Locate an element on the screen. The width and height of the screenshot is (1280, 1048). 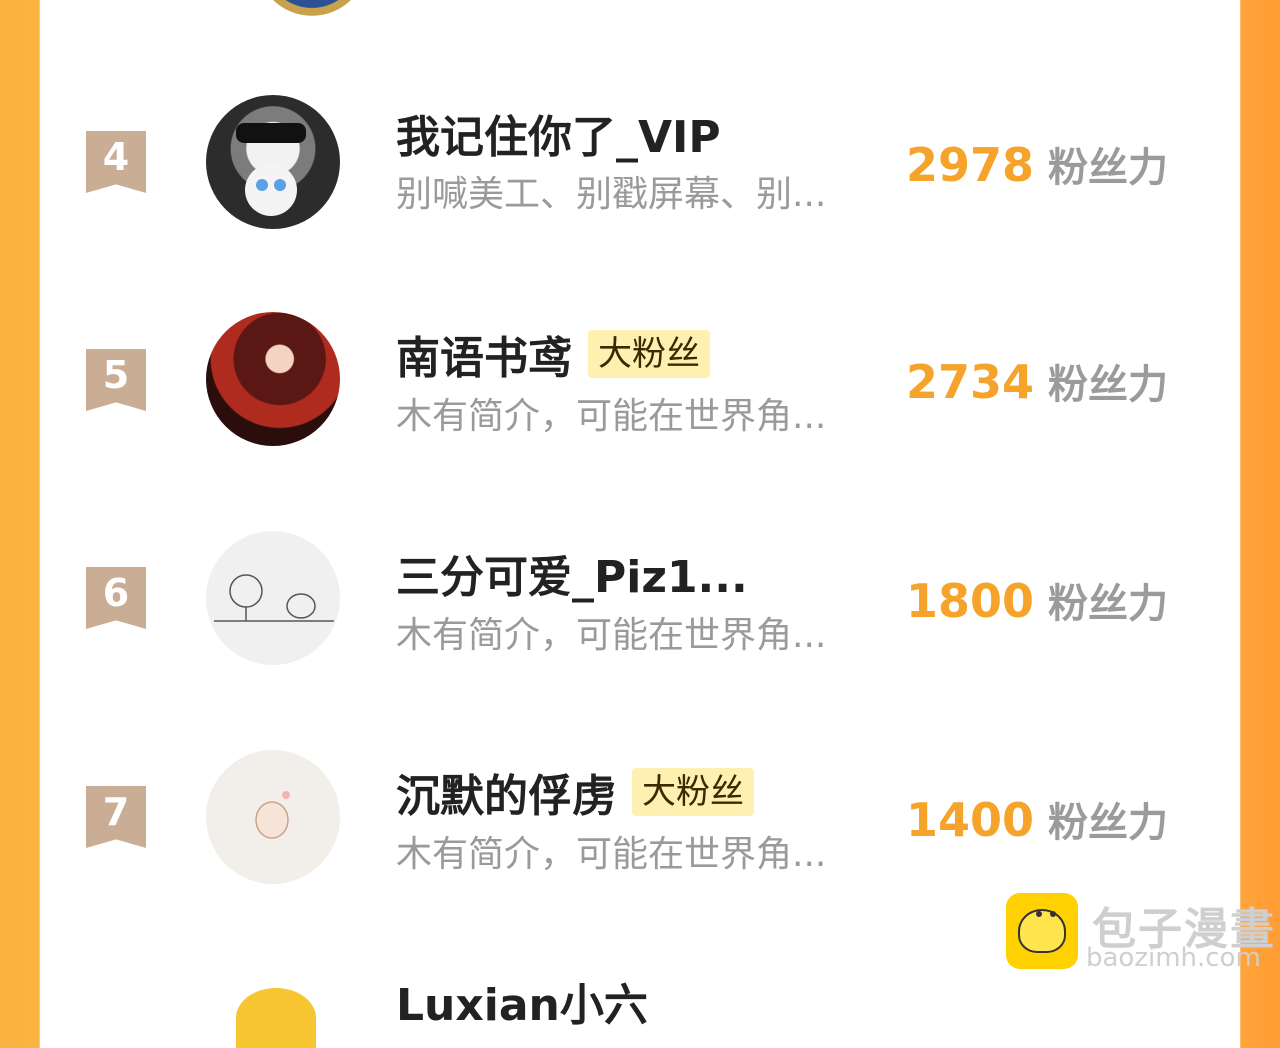
fan-power-score: 1400 粉丝力 is located at coordinates (1037, 819).